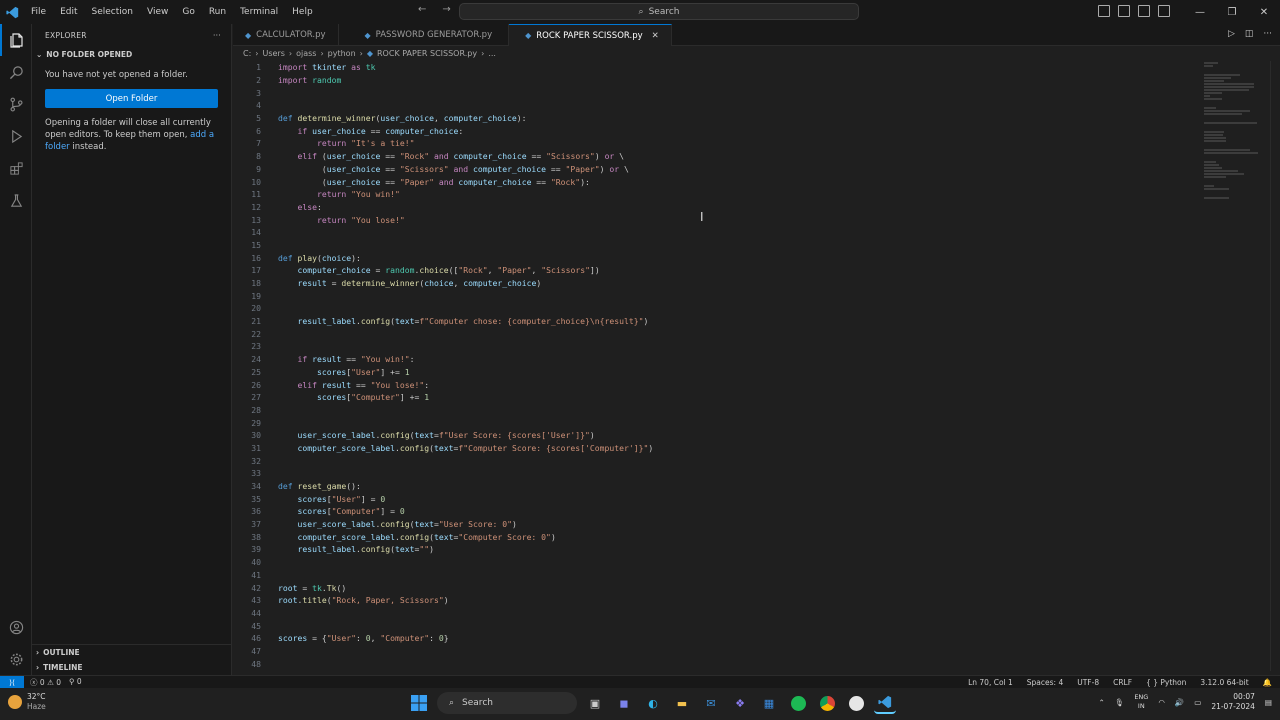 This screenshot has width=1280, height=720. Describe the element at coordinates (703, 333) in the screenshot. I see `code-line: 22` at that location.